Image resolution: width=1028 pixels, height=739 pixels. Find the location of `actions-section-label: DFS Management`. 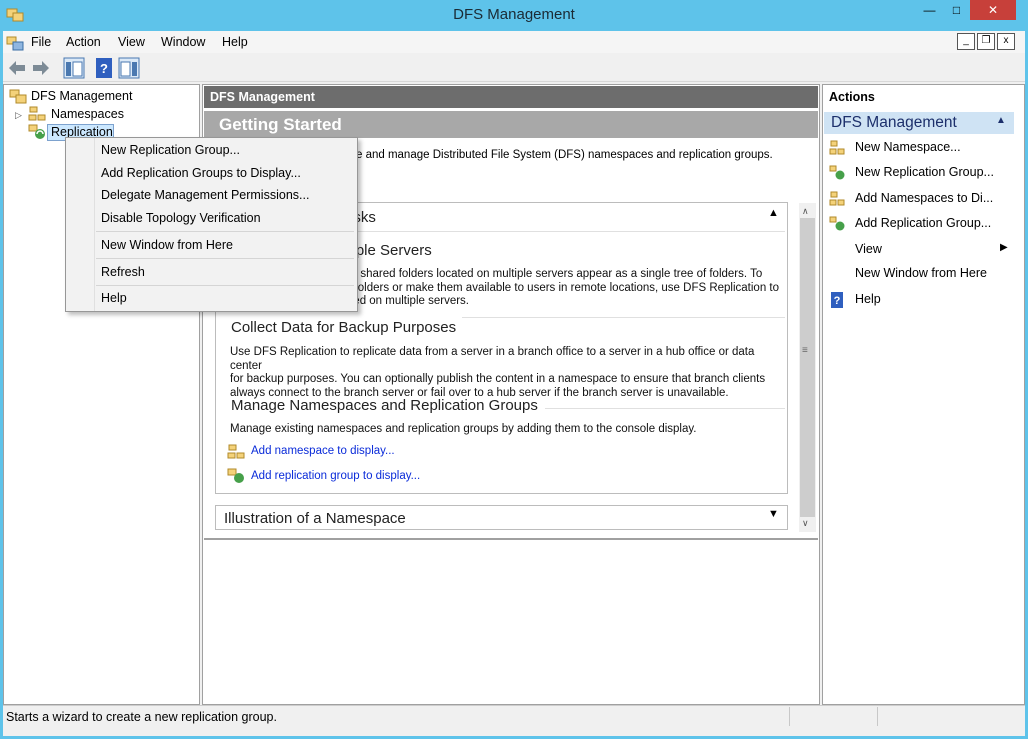

actions-section-label: DFS Management is located at coordinates (894, 122).